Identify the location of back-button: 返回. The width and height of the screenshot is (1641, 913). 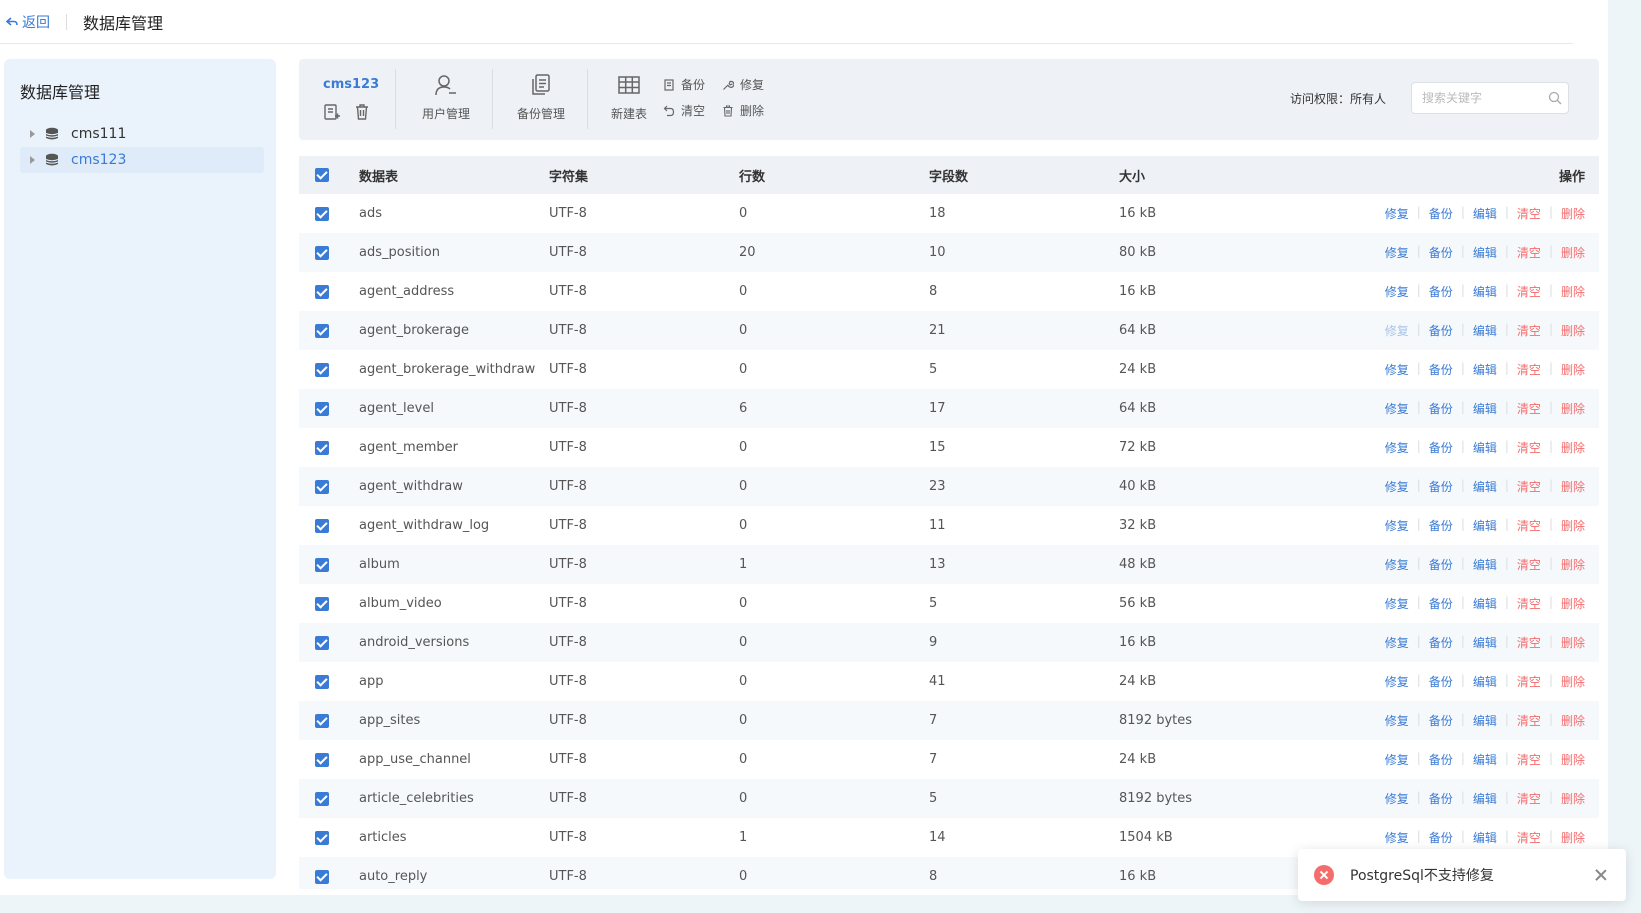
(28, 22).